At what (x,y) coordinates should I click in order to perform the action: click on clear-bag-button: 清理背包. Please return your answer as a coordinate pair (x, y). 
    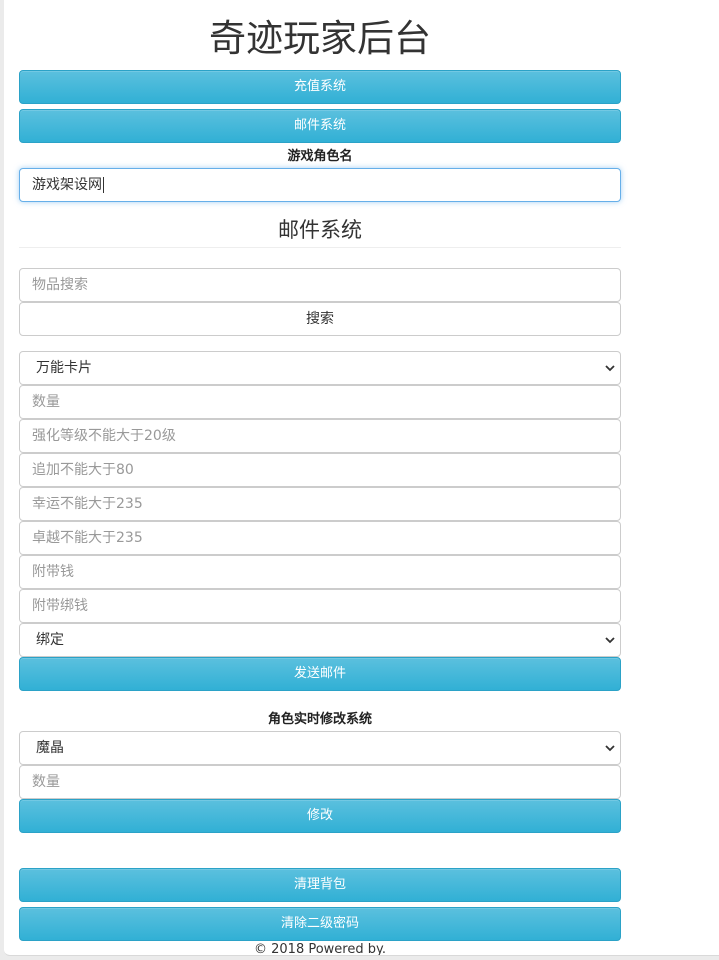
    Looking at the image, I should click on (320, 885).